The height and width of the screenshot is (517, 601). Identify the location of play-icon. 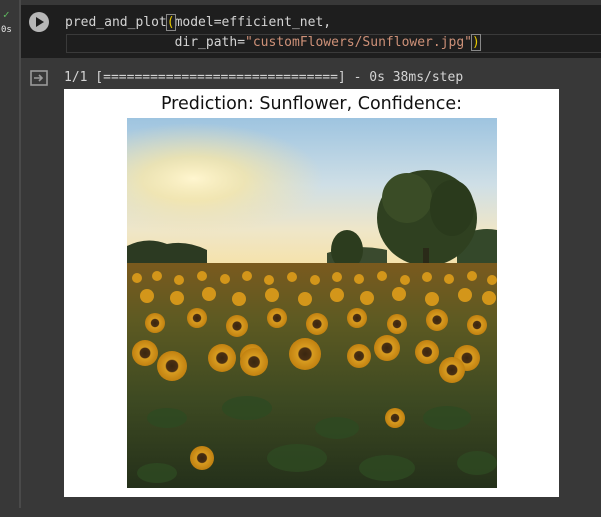
(40, 22).